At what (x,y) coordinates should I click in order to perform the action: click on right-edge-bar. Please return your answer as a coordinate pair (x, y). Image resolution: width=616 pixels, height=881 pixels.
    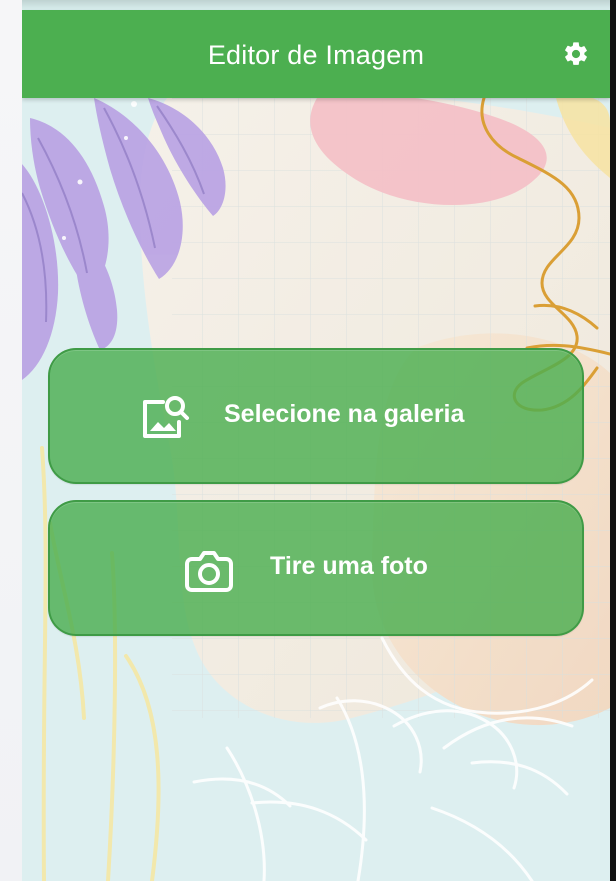
    Looking at the image, I should click on (613, 440).